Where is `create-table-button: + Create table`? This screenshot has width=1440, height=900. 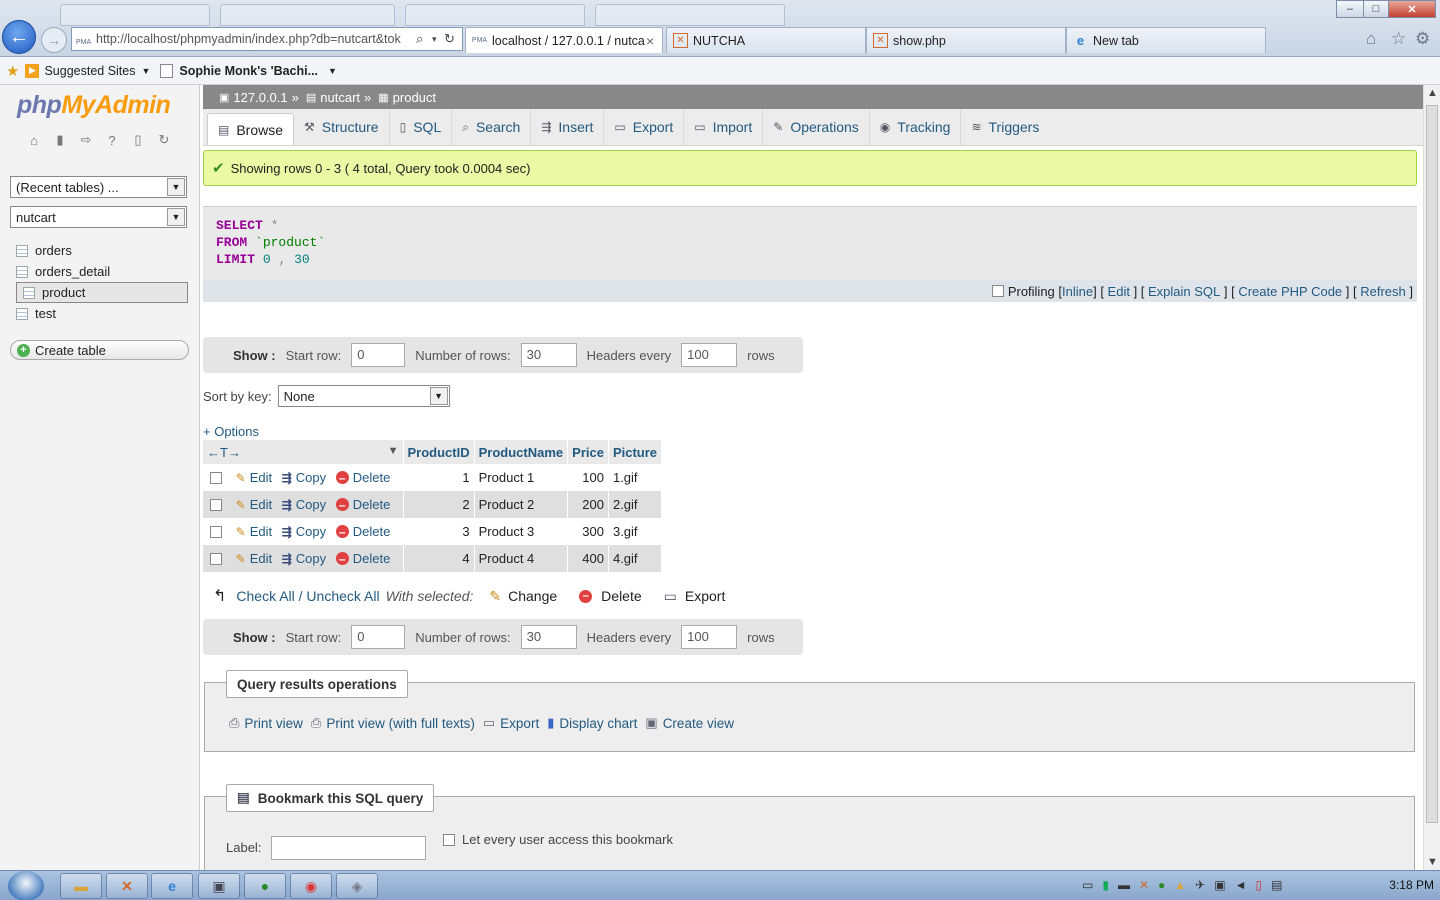 create-table-button: + Create table is located at coordinates (99, 350).